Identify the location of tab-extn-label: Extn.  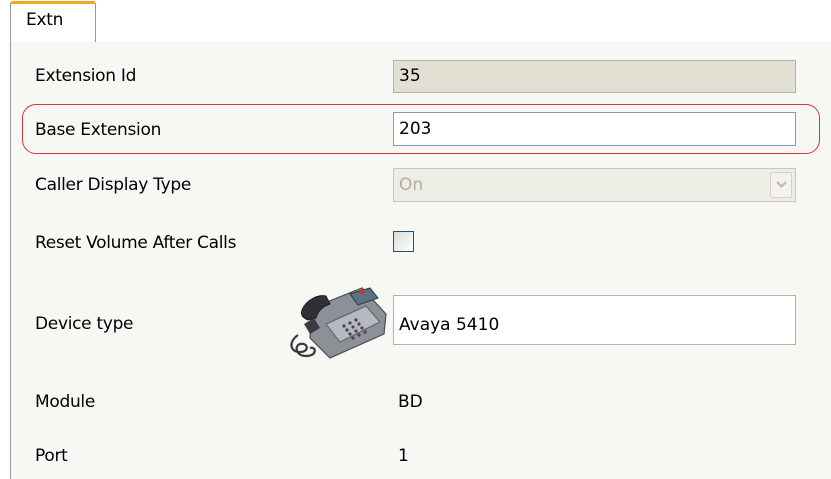
(45, 20).